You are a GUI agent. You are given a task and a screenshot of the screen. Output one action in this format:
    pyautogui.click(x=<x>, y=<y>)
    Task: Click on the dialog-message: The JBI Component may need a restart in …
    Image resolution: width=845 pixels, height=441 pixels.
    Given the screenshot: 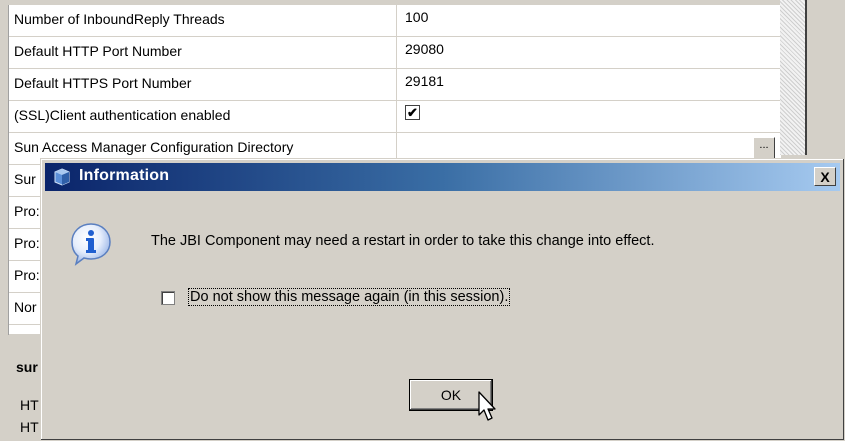 What is the action you would take?
    pyautogui.click(x=403, y=241)
    